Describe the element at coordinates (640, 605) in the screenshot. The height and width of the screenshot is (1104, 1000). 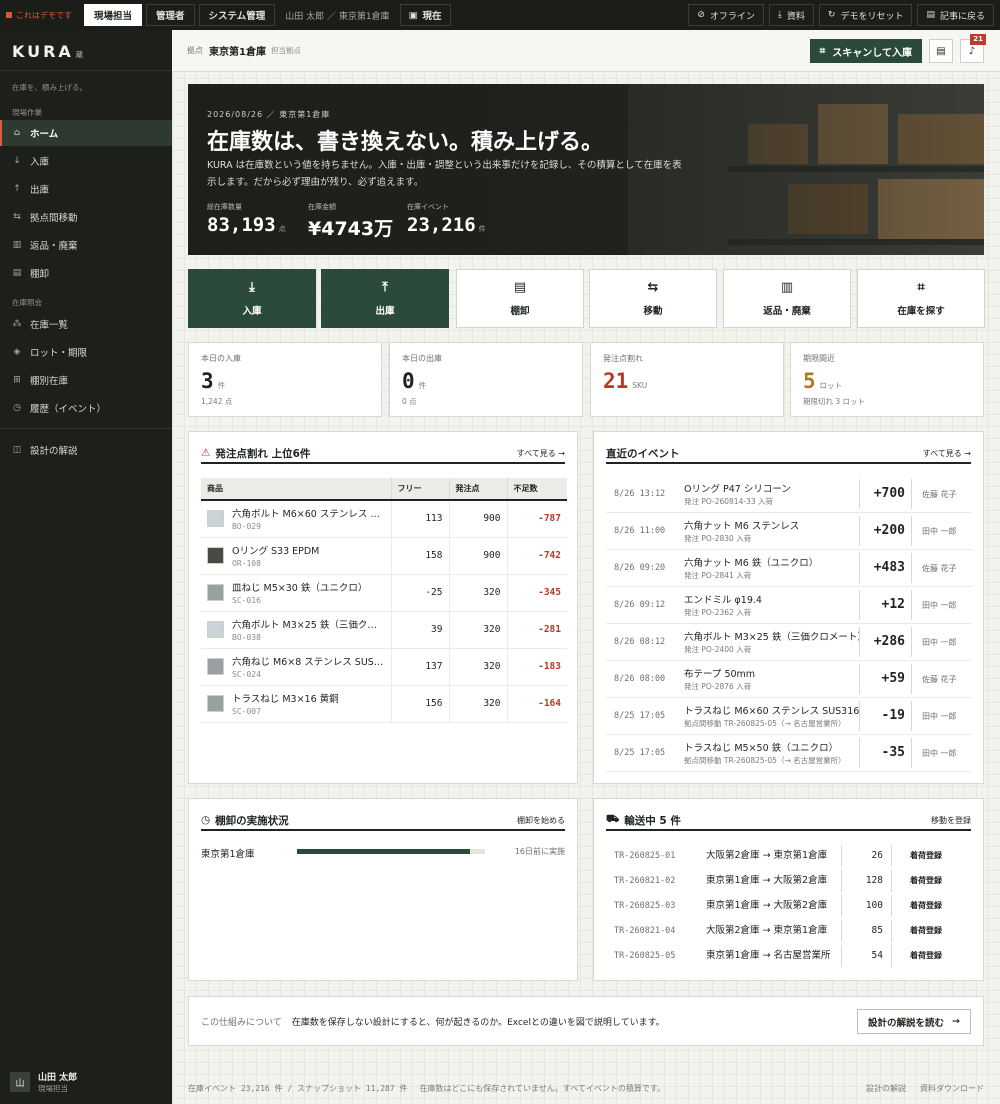
I see `event-time: 8/26 09:12` at that location.